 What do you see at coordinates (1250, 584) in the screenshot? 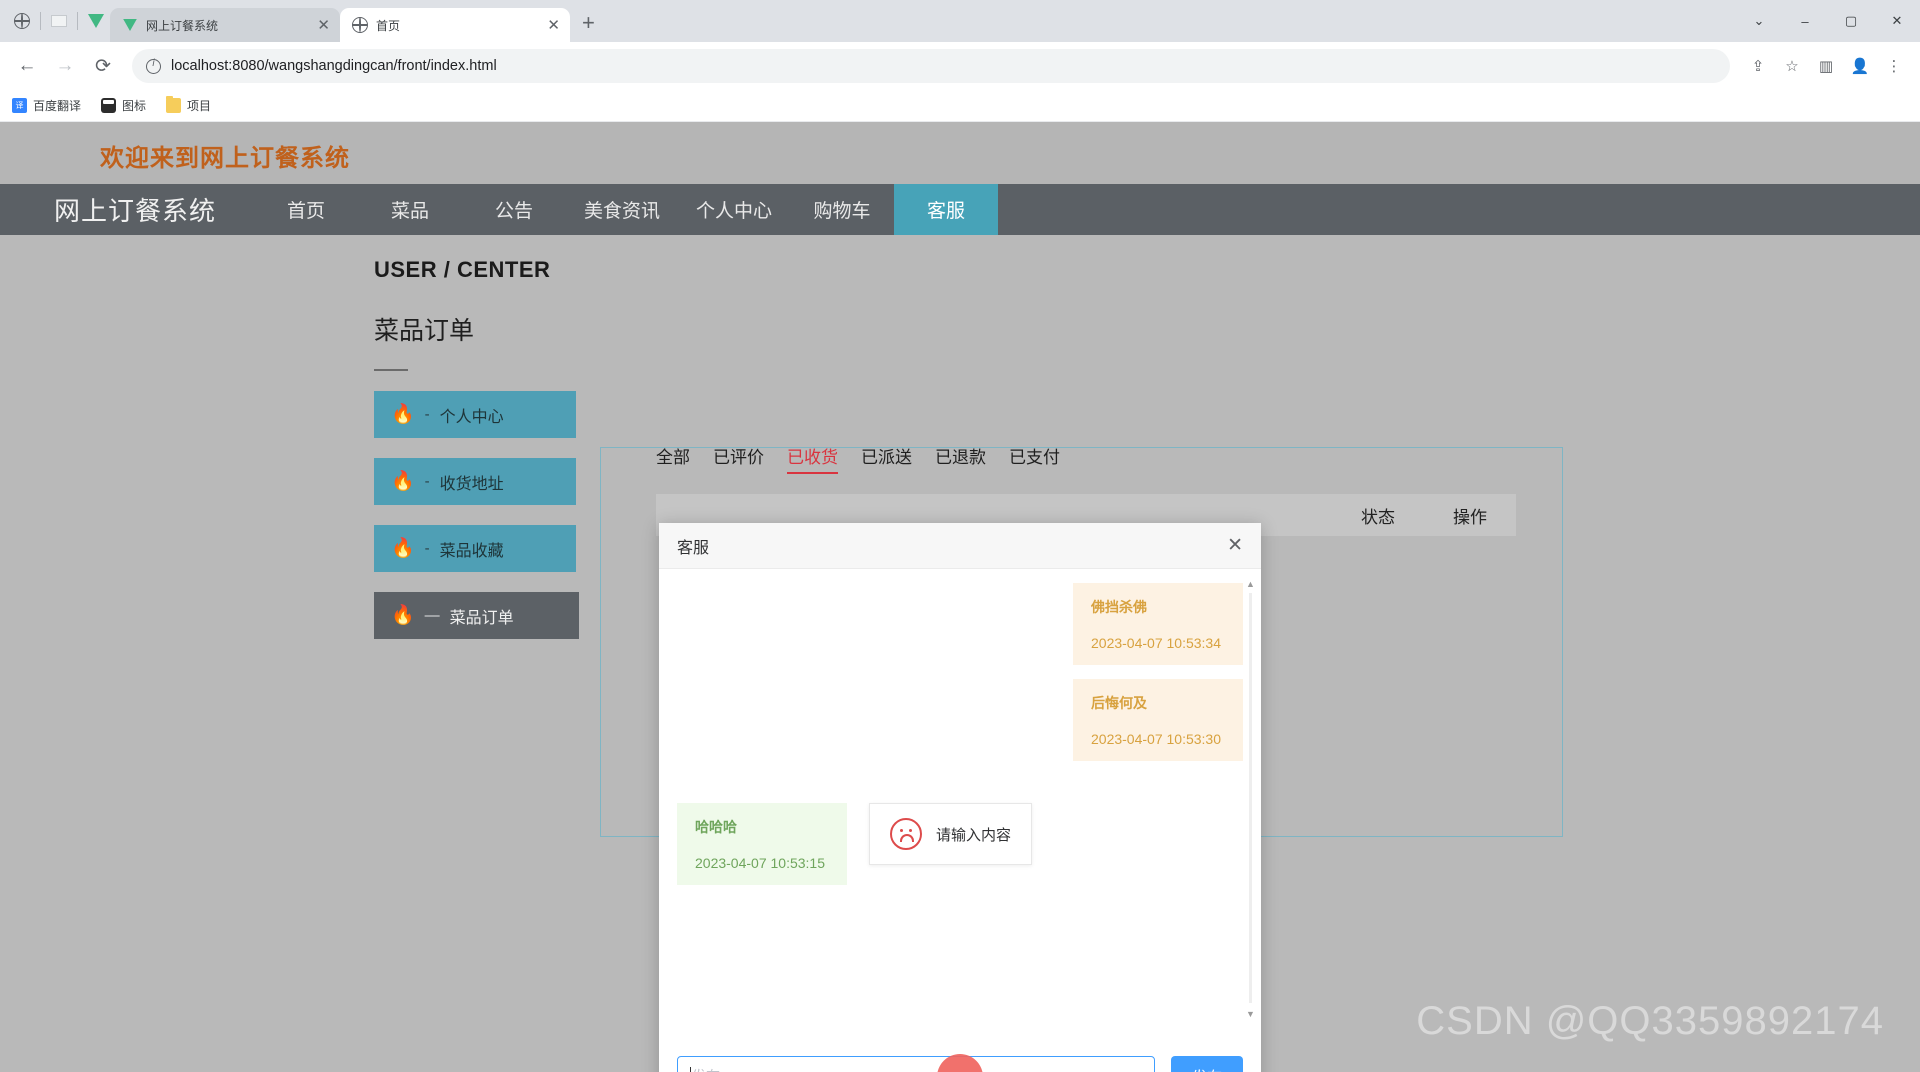
I see `scroll-up-icon: ▲` at bounding box center [1250, 584].